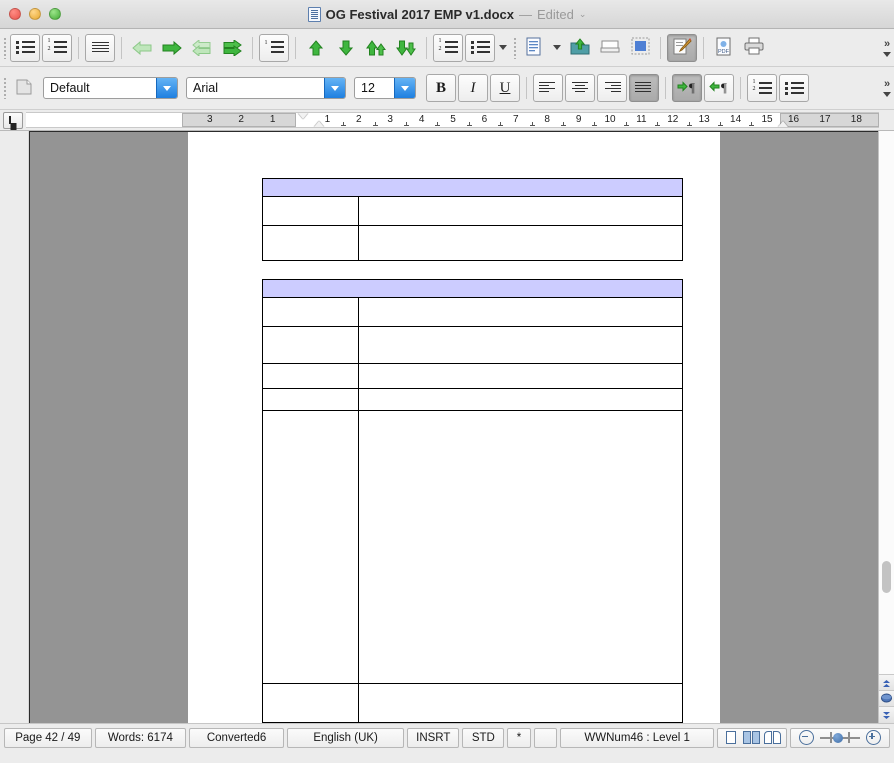 The image size is (894, 763). Describe the element at coordinates (886, 427) in the screenshot. I see `vertical-scrollbar` at that location.